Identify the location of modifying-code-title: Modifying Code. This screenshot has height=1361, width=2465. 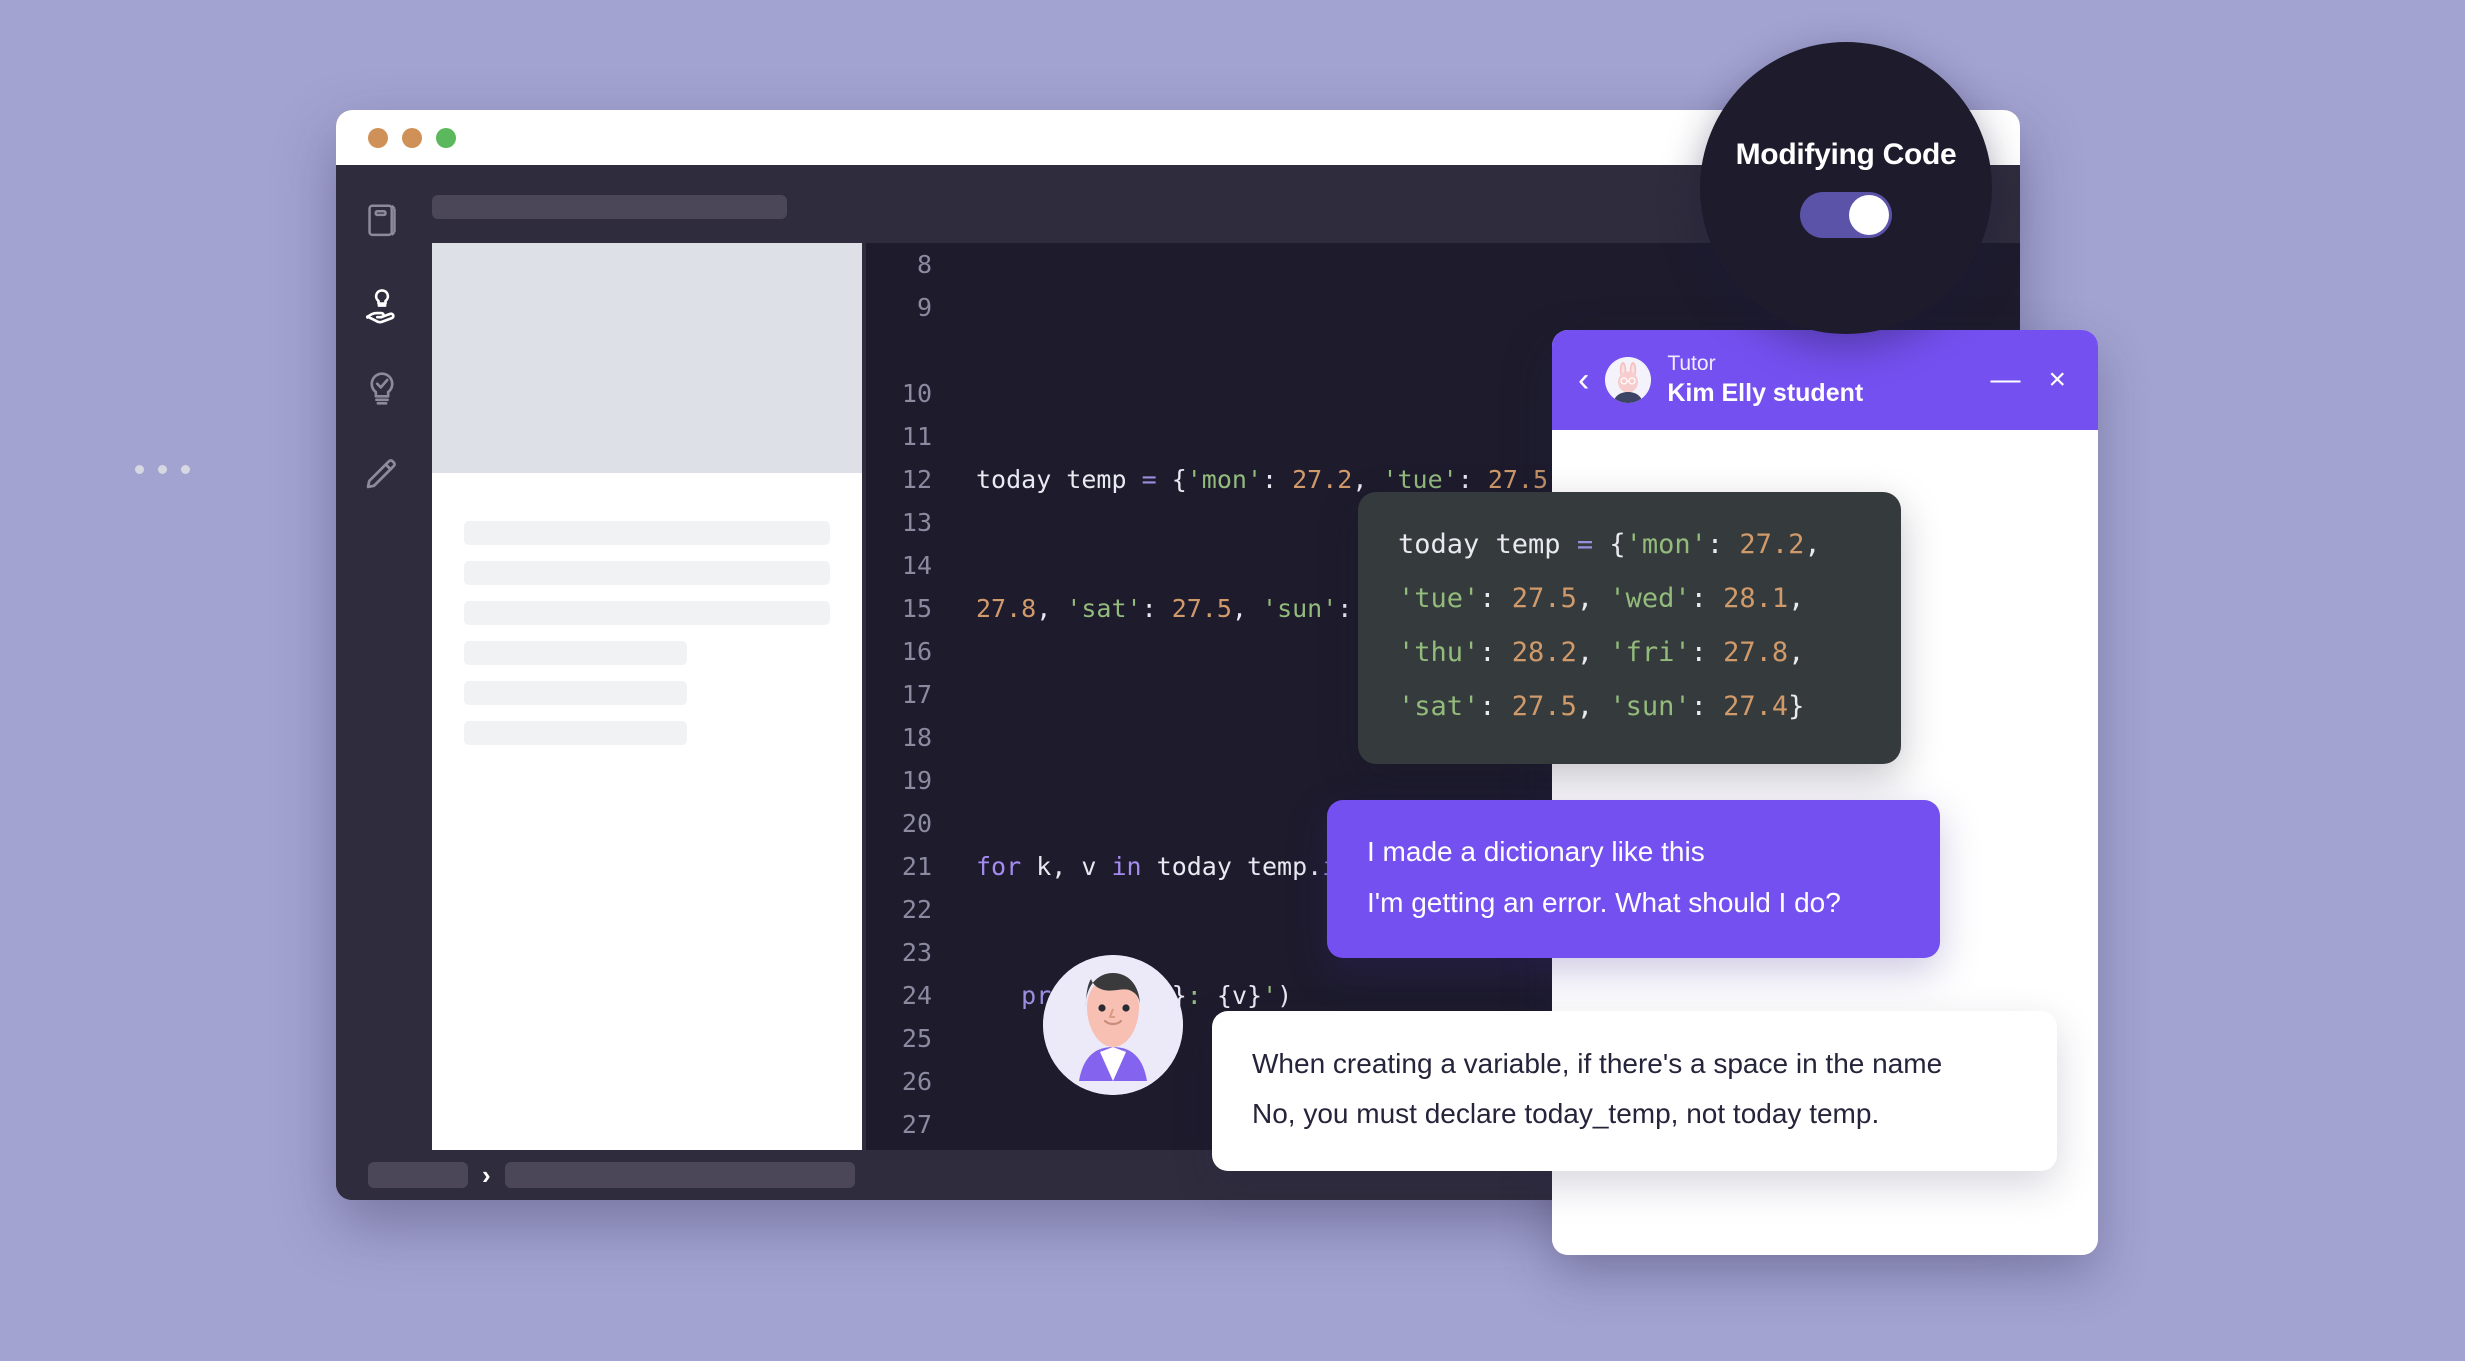
(1846, 154).